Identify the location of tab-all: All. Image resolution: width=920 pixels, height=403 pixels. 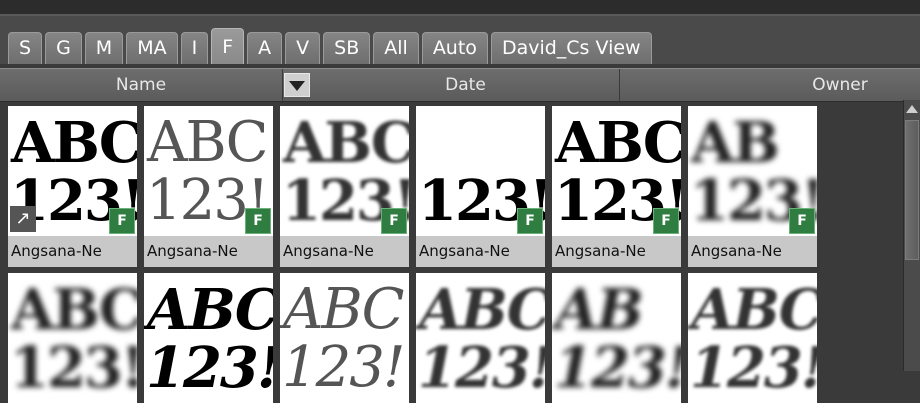
(396, 48).